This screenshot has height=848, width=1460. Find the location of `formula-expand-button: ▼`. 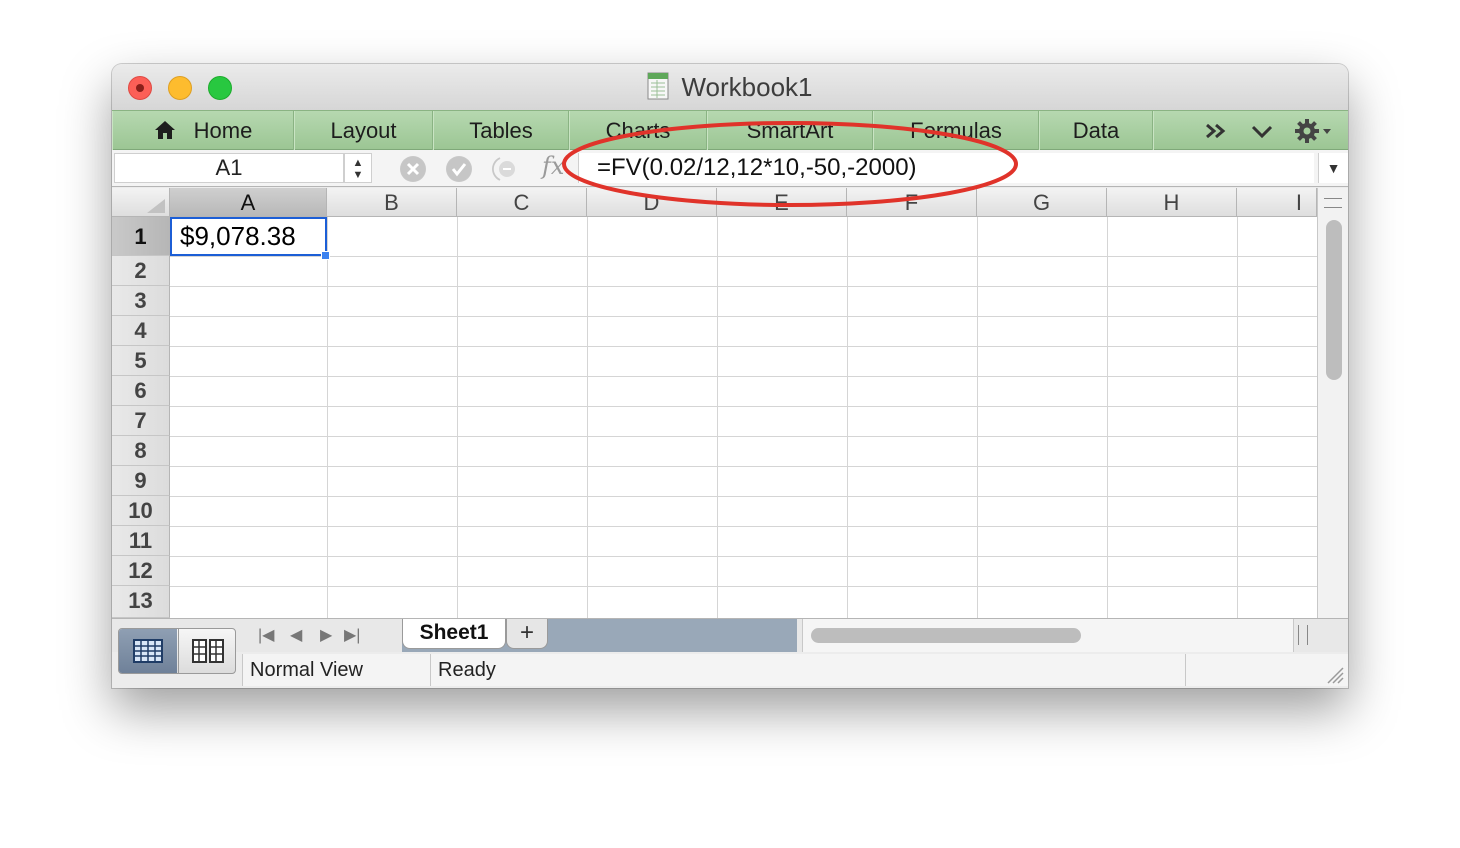

formula-expand-button: ▼ is located at coordinates (1333, 168).